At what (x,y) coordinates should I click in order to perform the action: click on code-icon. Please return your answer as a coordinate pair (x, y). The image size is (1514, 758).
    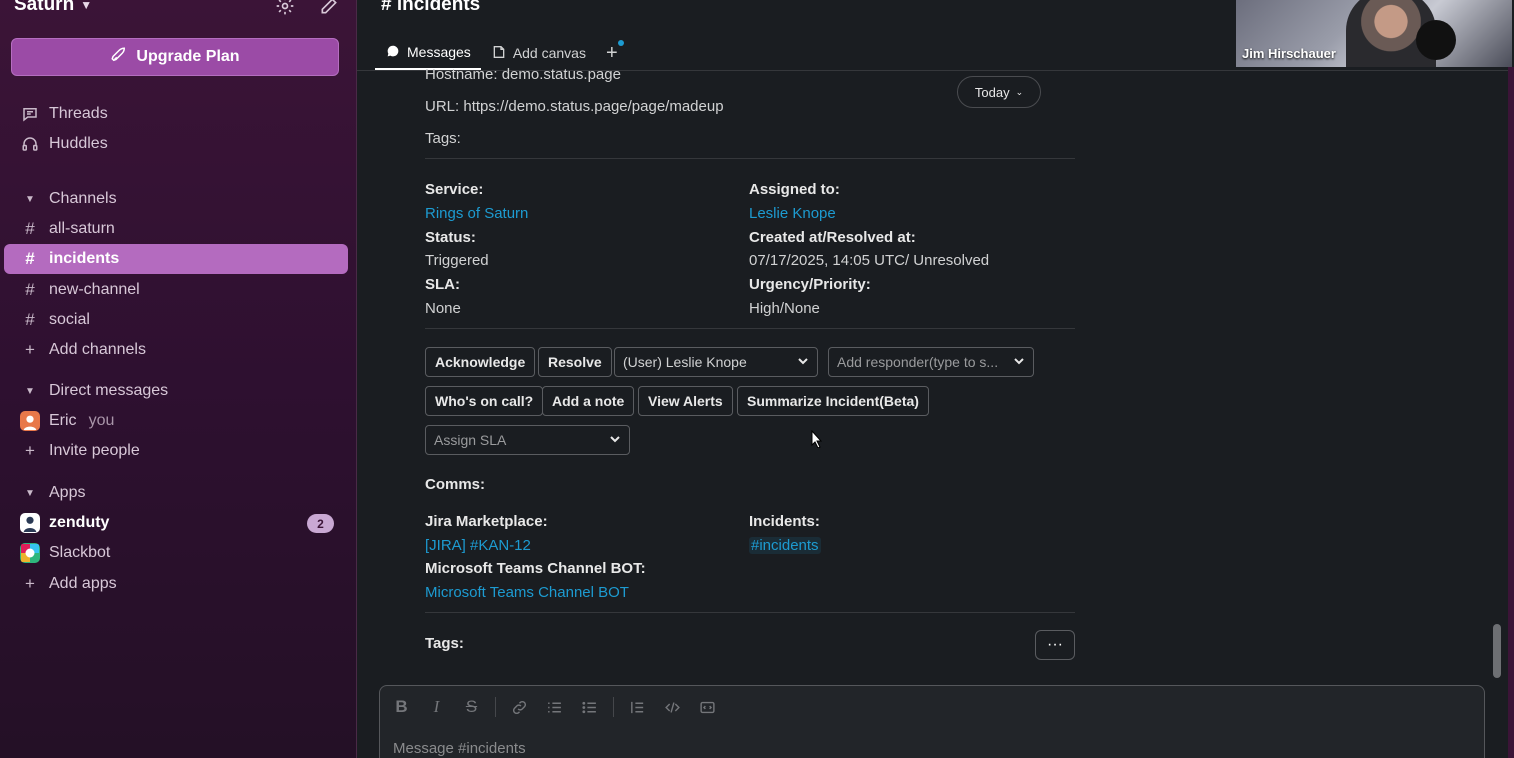
    Looking at the image, I should click on (672, 707).